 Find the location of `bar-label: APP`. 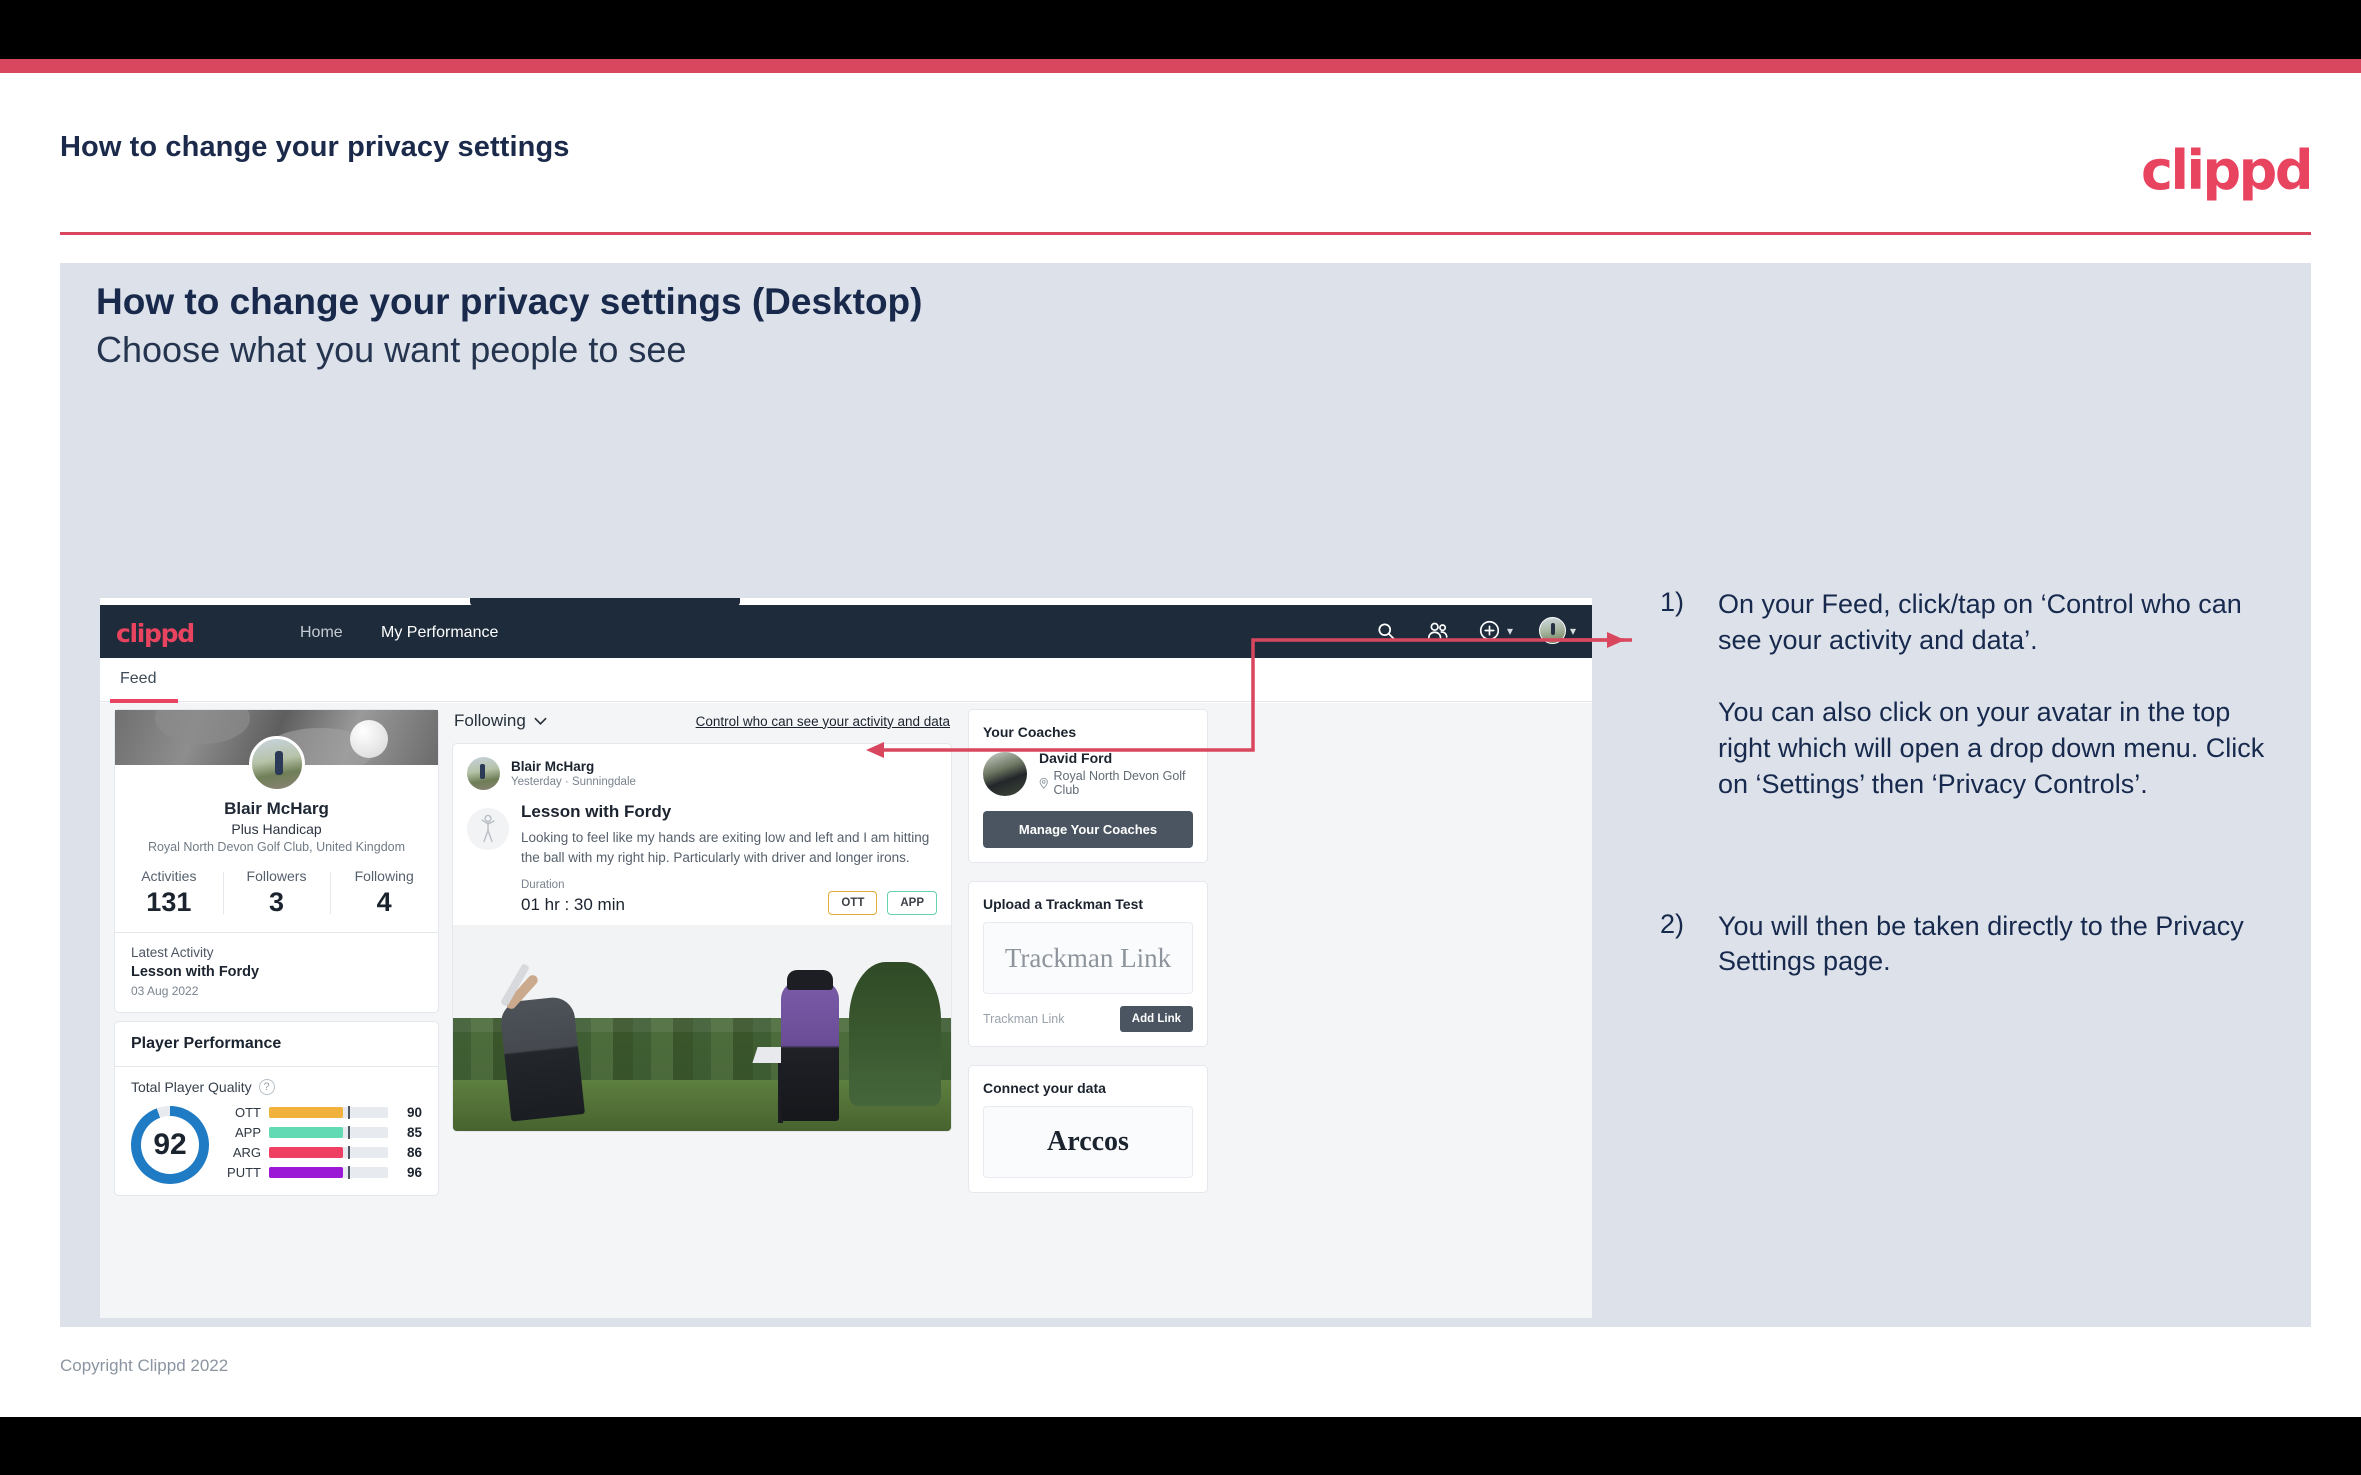

bar-label: APP is located at coordinates (247, 1132).